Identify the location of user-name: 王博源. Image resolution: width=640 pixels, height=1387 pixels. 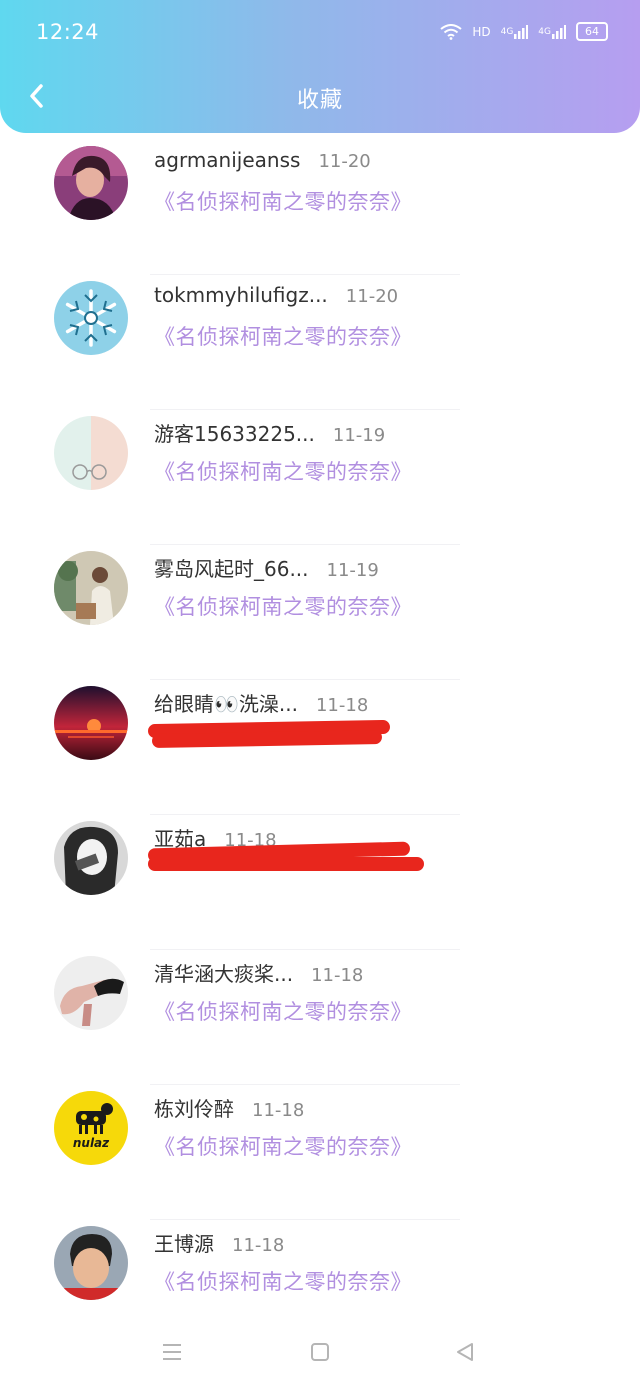
(184, 1244).